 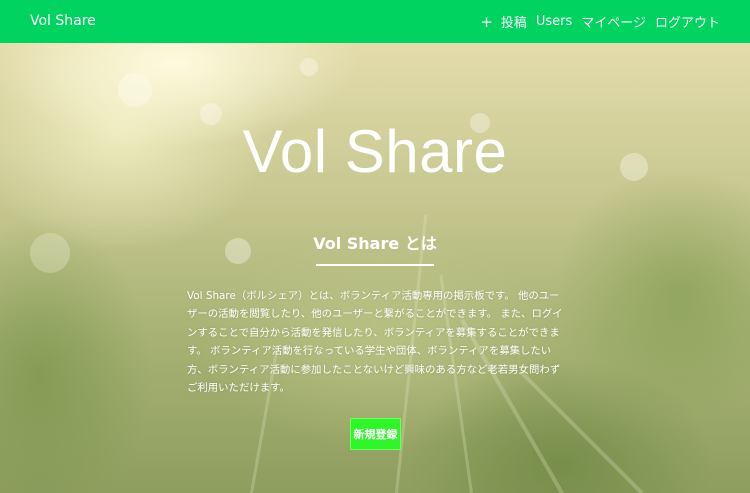 What do you see at coordinates (486, 21) in the screenshot?
I see `plus-icon: +` at bounding box center [486, 21].